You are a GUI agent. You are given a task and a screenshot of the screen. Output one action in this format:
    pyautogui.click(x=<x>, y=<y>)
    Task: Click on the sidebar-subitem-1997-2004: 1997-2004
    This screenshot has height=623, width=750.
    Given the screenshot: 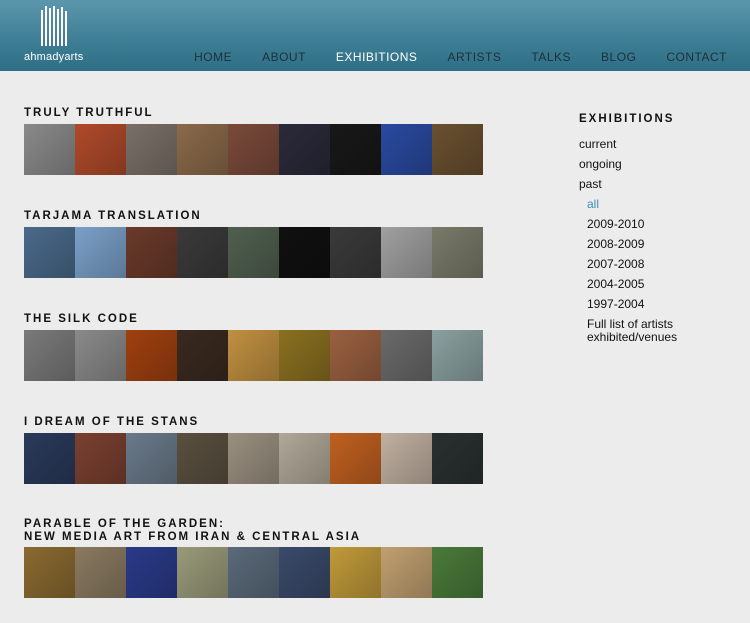 What is the action you would take?
    pyautogui.click(x=642, y=304)
    